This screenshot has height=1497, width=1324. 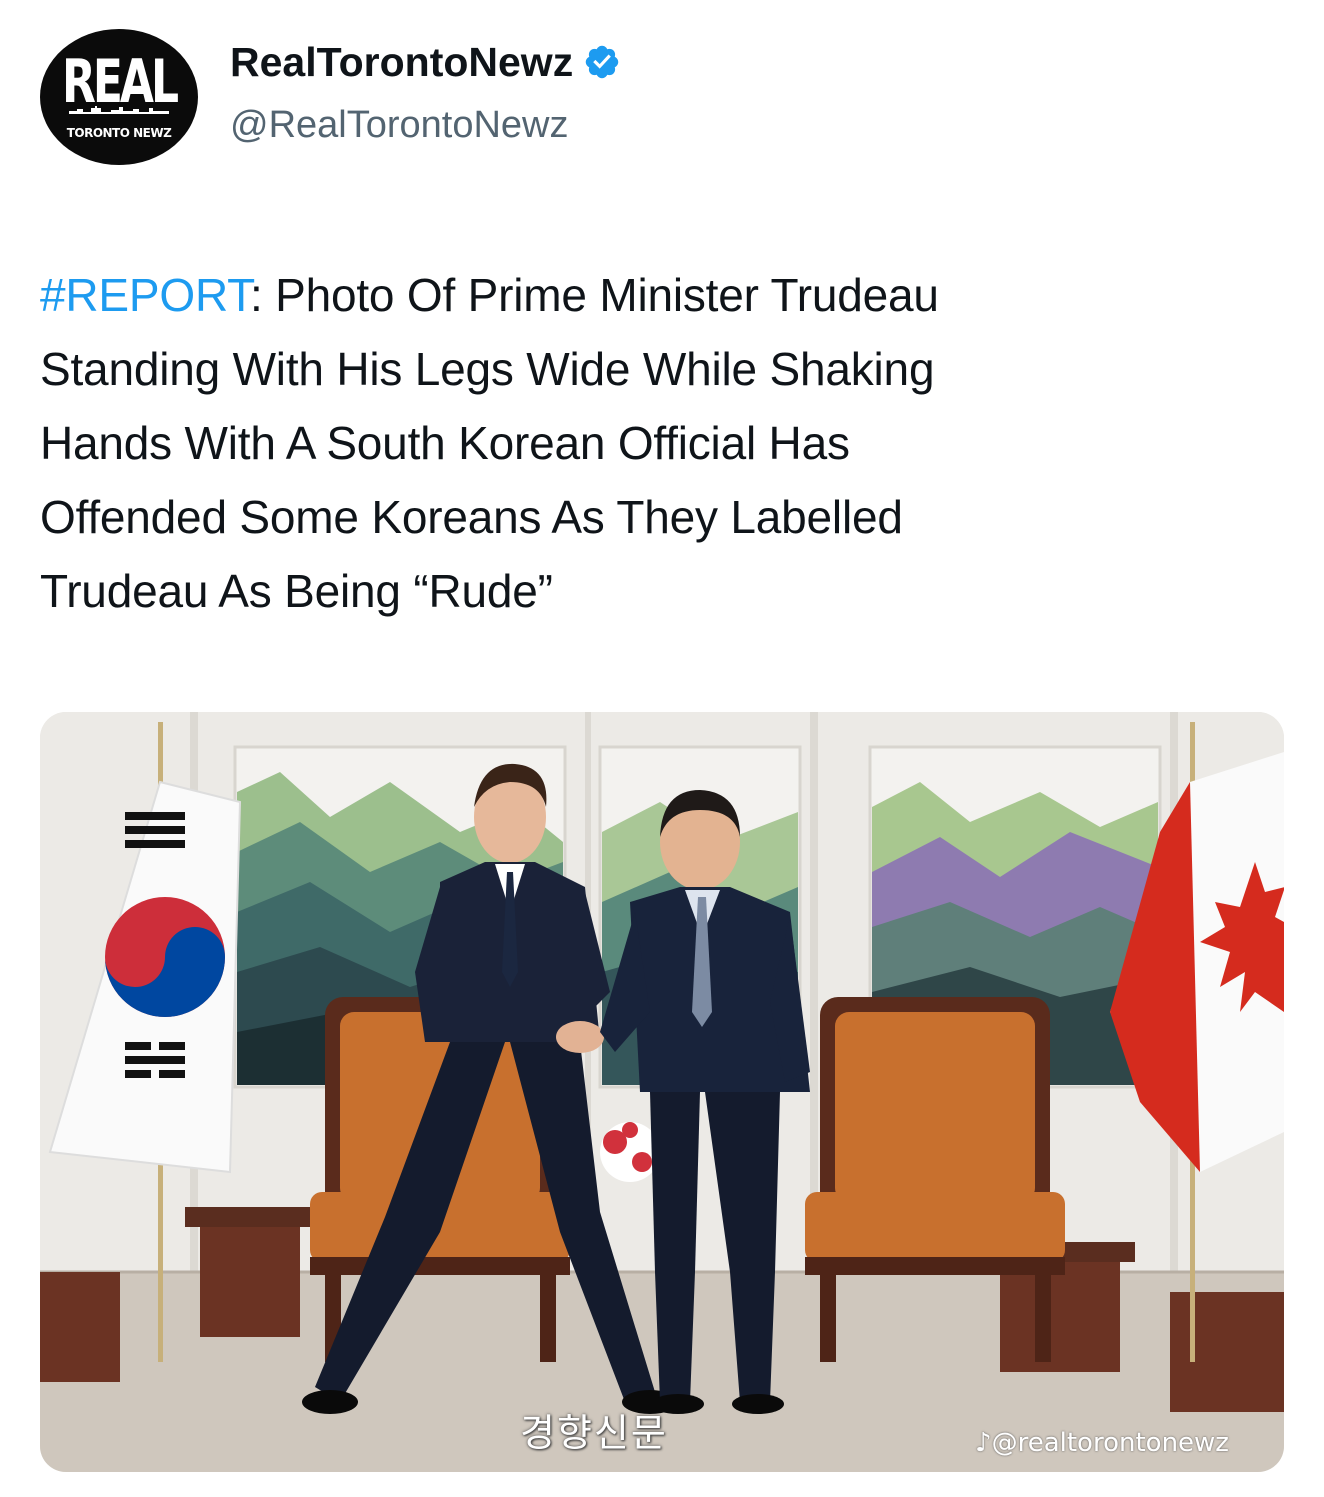 I want to click on account-handle: @RealTorontoNewz, so click(x=399, y=125).